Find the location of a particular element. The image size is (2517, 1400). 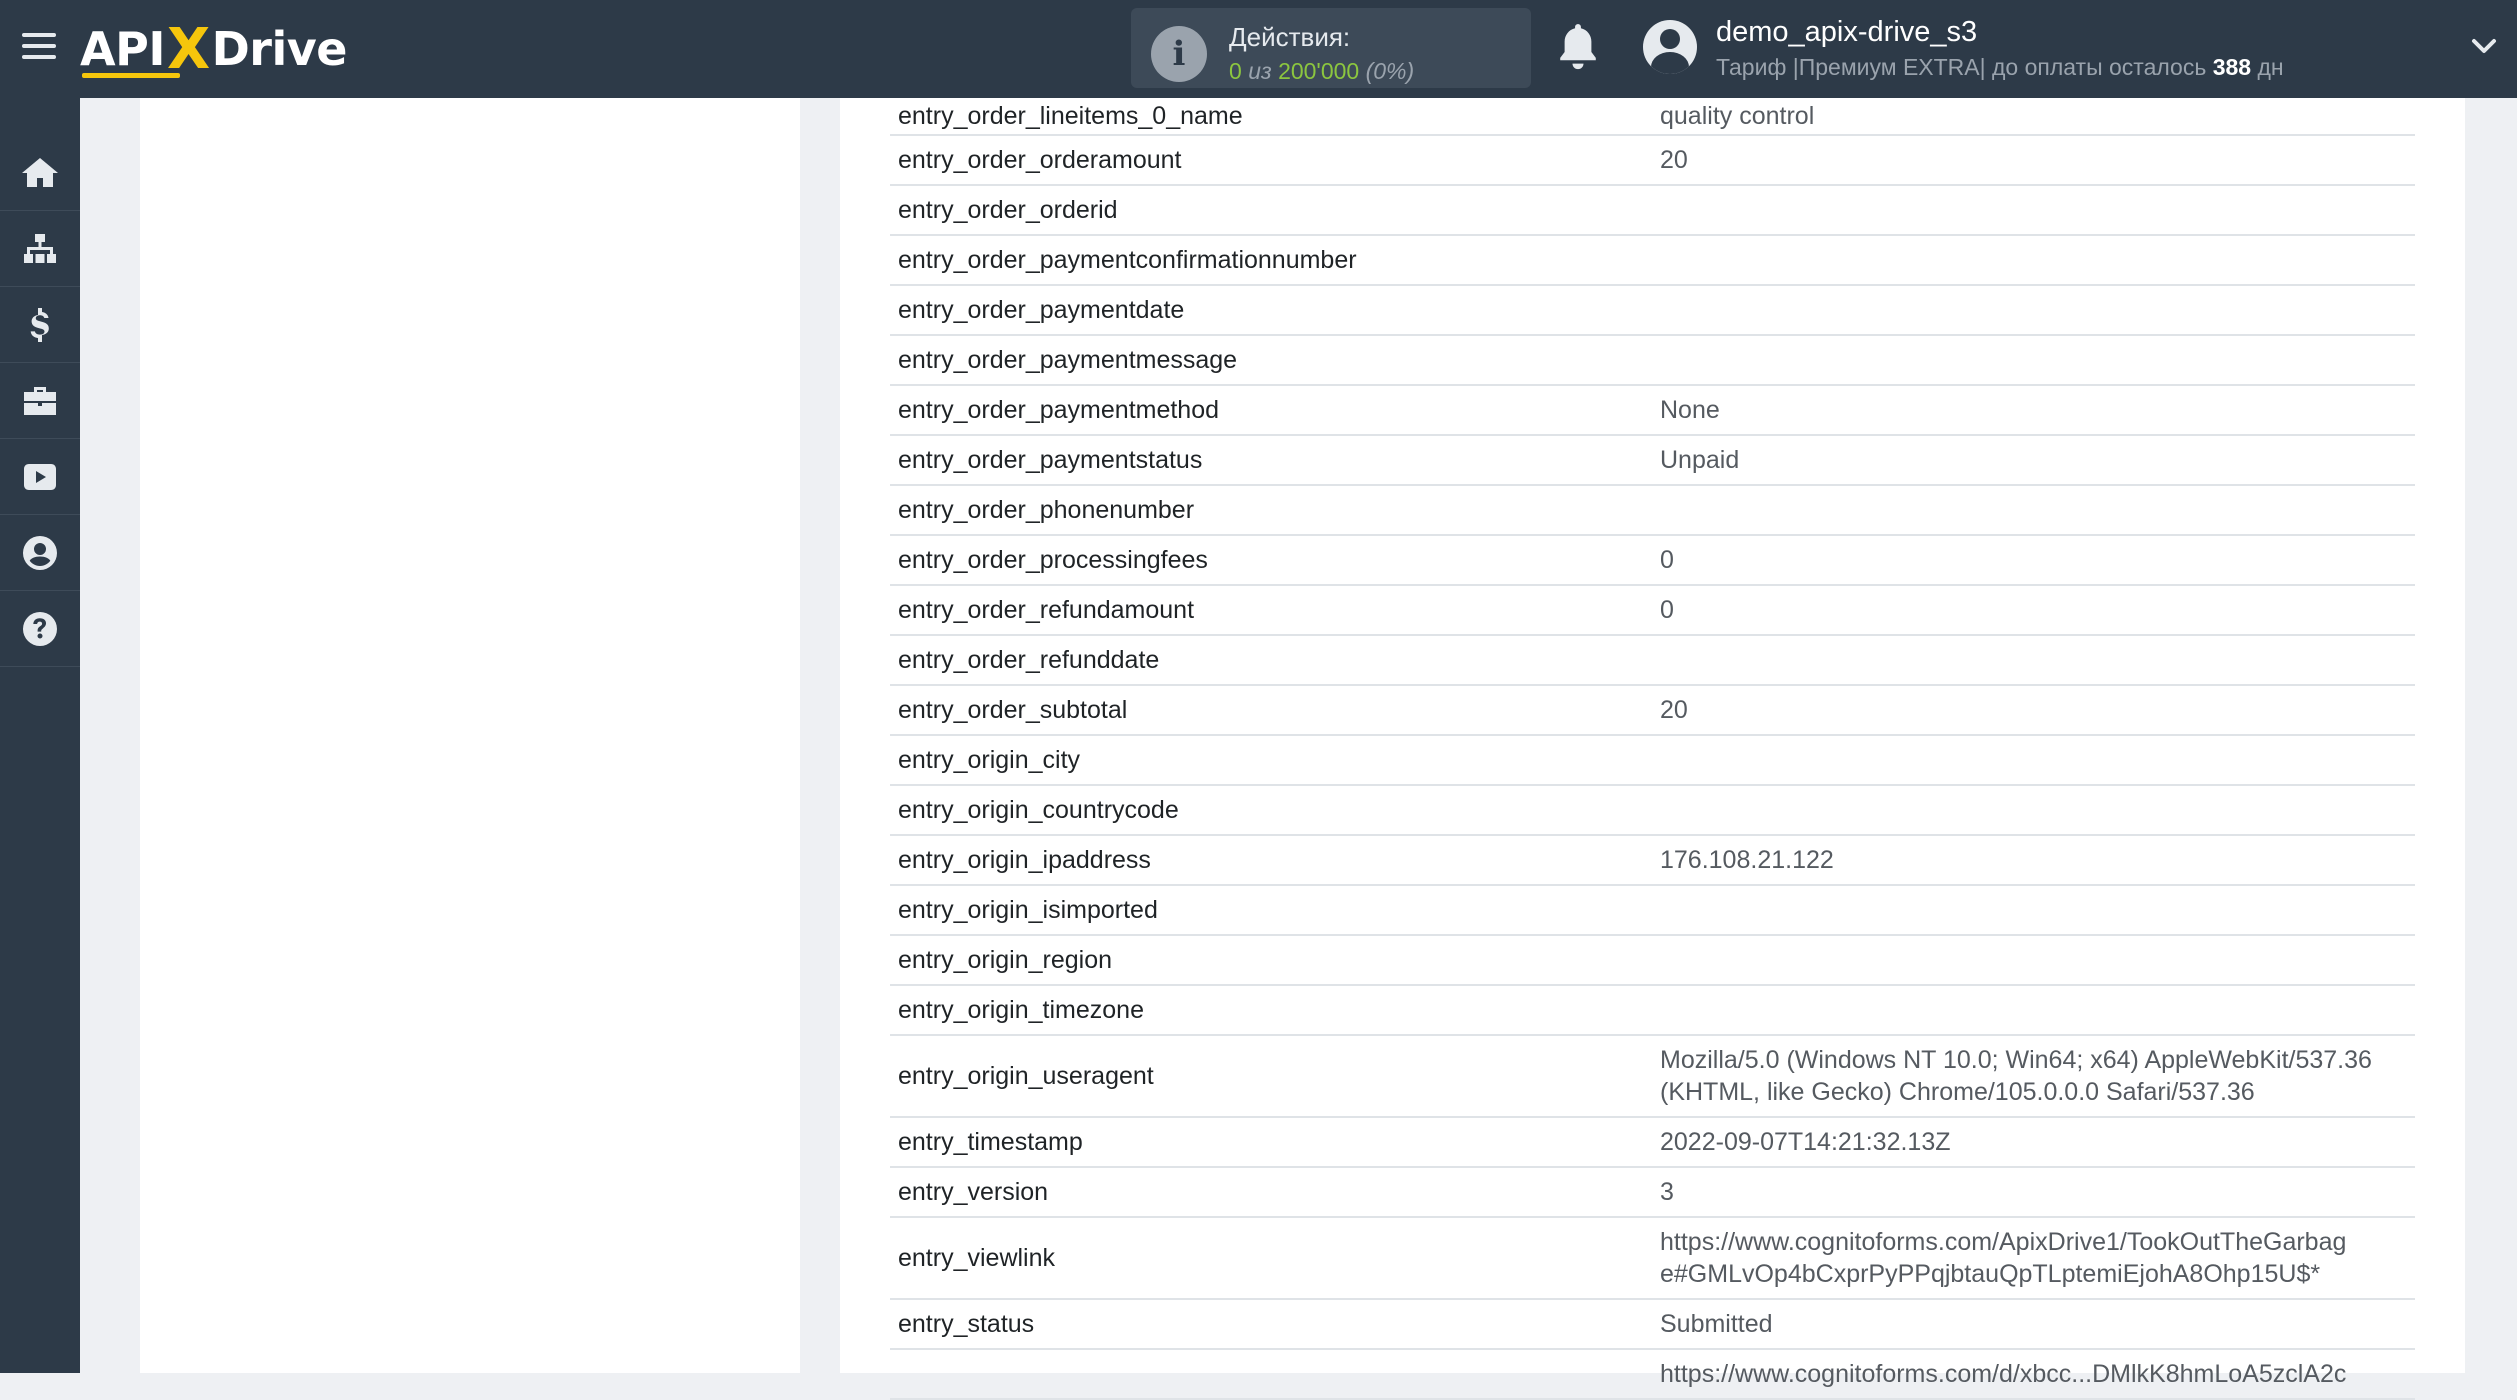

field-key: entry_order_processingfees is located at coordinates (1271, 560).